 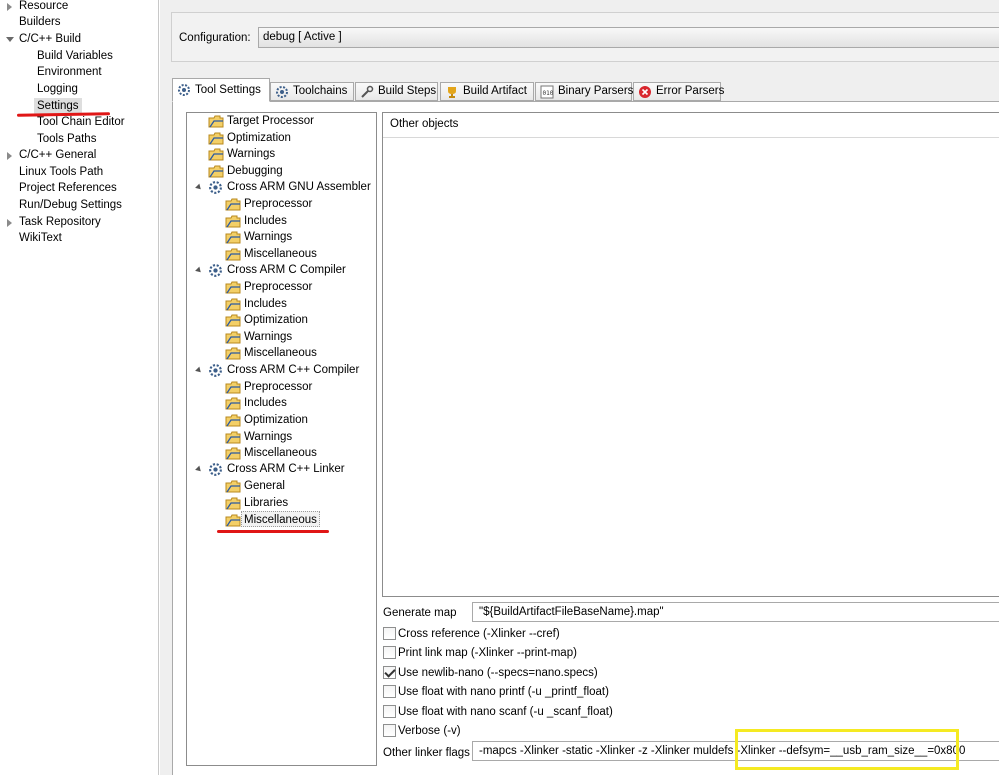 I want to click on tree-item-label: Cross ARM C++ Linker, so click(x=286, y=469).